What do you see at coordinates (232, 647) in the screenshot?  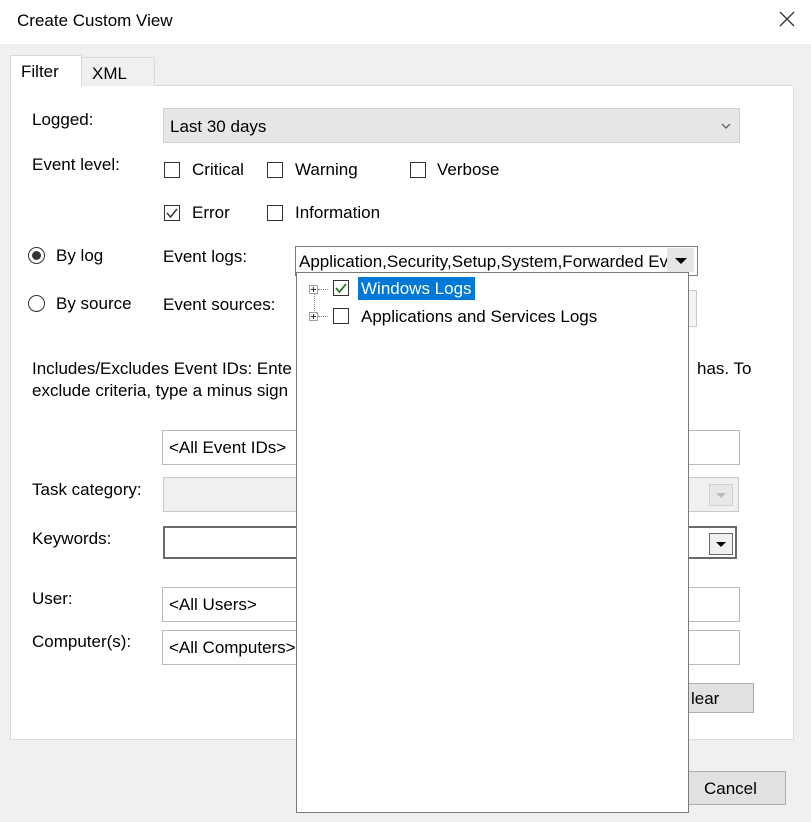 I see `computers-value: <All Computers>` at bounding box center [232, 647].